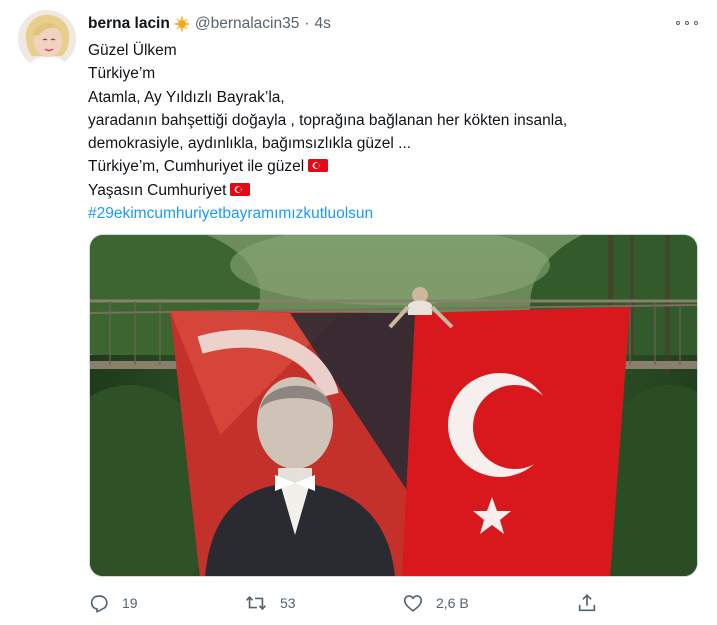  What do you see at coordinates (247, 24) in the screenshot?
I see `author-handle: @bernalacin35` at bounding box center [247, 24].